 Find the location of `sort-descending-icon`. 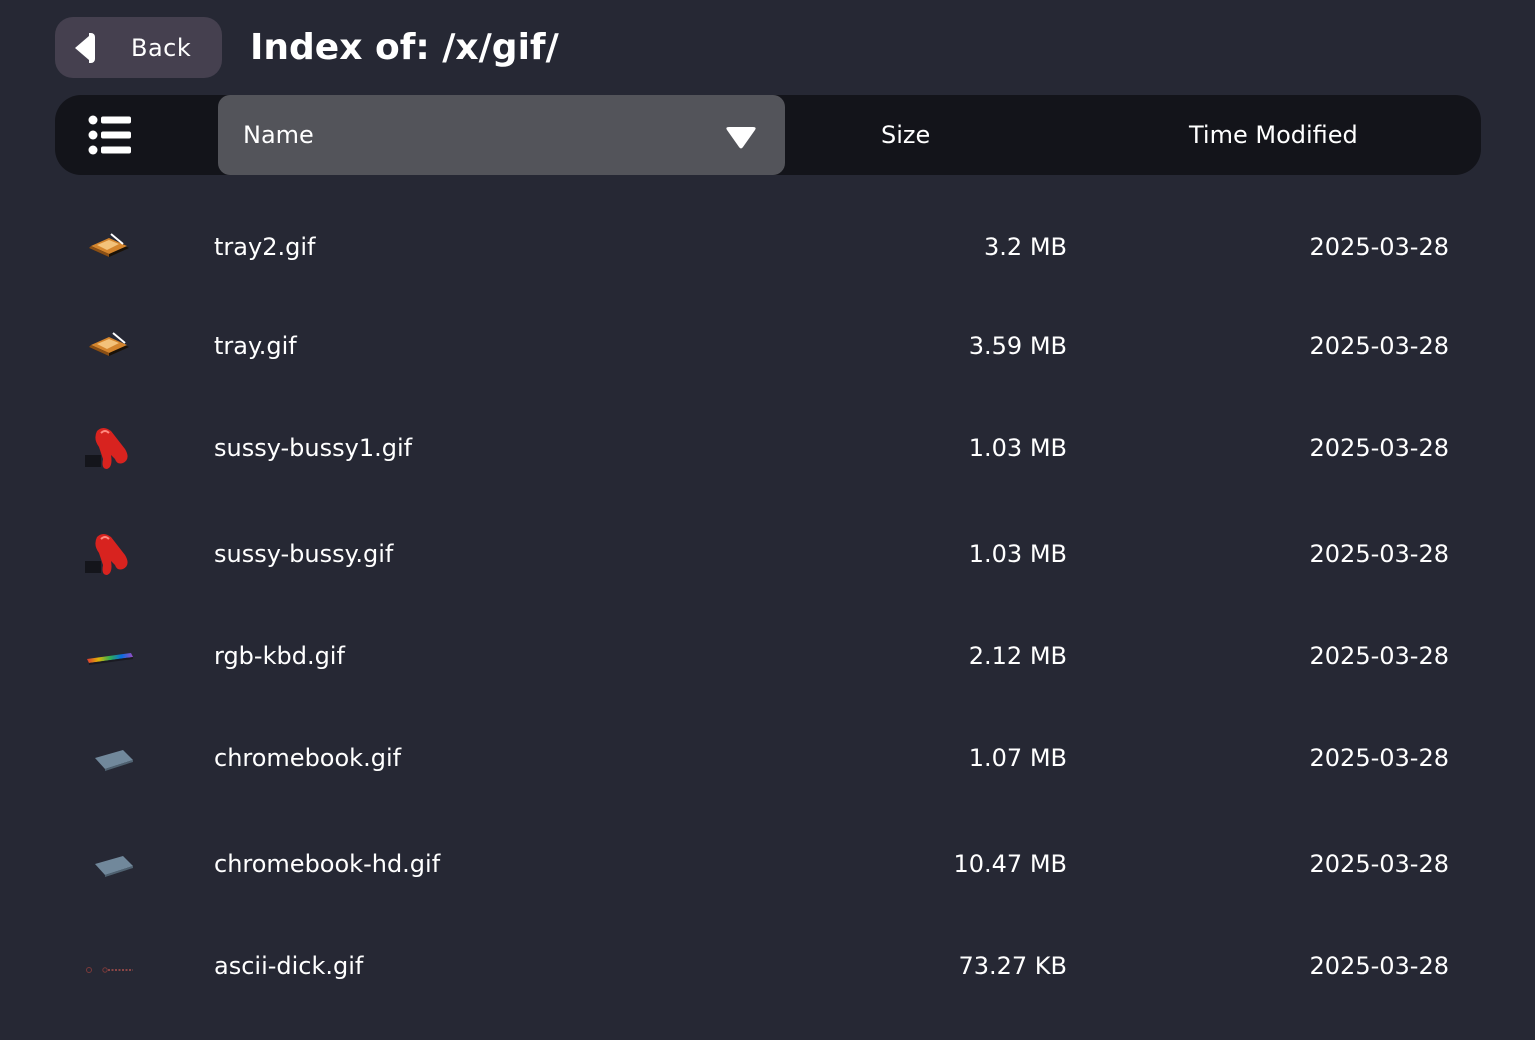

sort-descending-icon is located at coordinates (741, 138).